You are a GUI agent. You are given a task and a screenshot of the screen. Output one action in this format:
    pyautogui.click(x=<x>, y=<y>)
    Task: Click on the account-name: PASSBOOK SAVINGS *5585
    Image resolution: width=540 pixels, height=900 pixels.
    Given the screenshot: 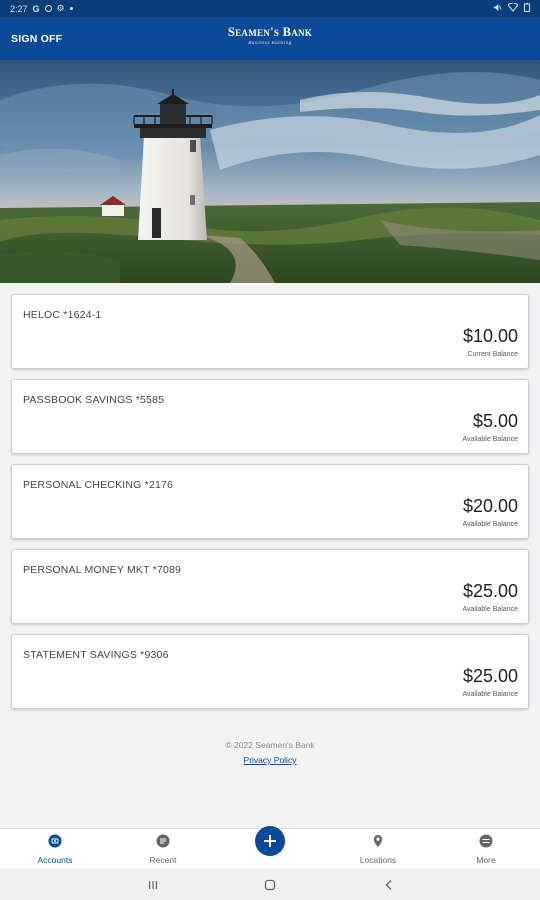 What is the action you would take?
    pyautogui.click(x=94, y=400)
    